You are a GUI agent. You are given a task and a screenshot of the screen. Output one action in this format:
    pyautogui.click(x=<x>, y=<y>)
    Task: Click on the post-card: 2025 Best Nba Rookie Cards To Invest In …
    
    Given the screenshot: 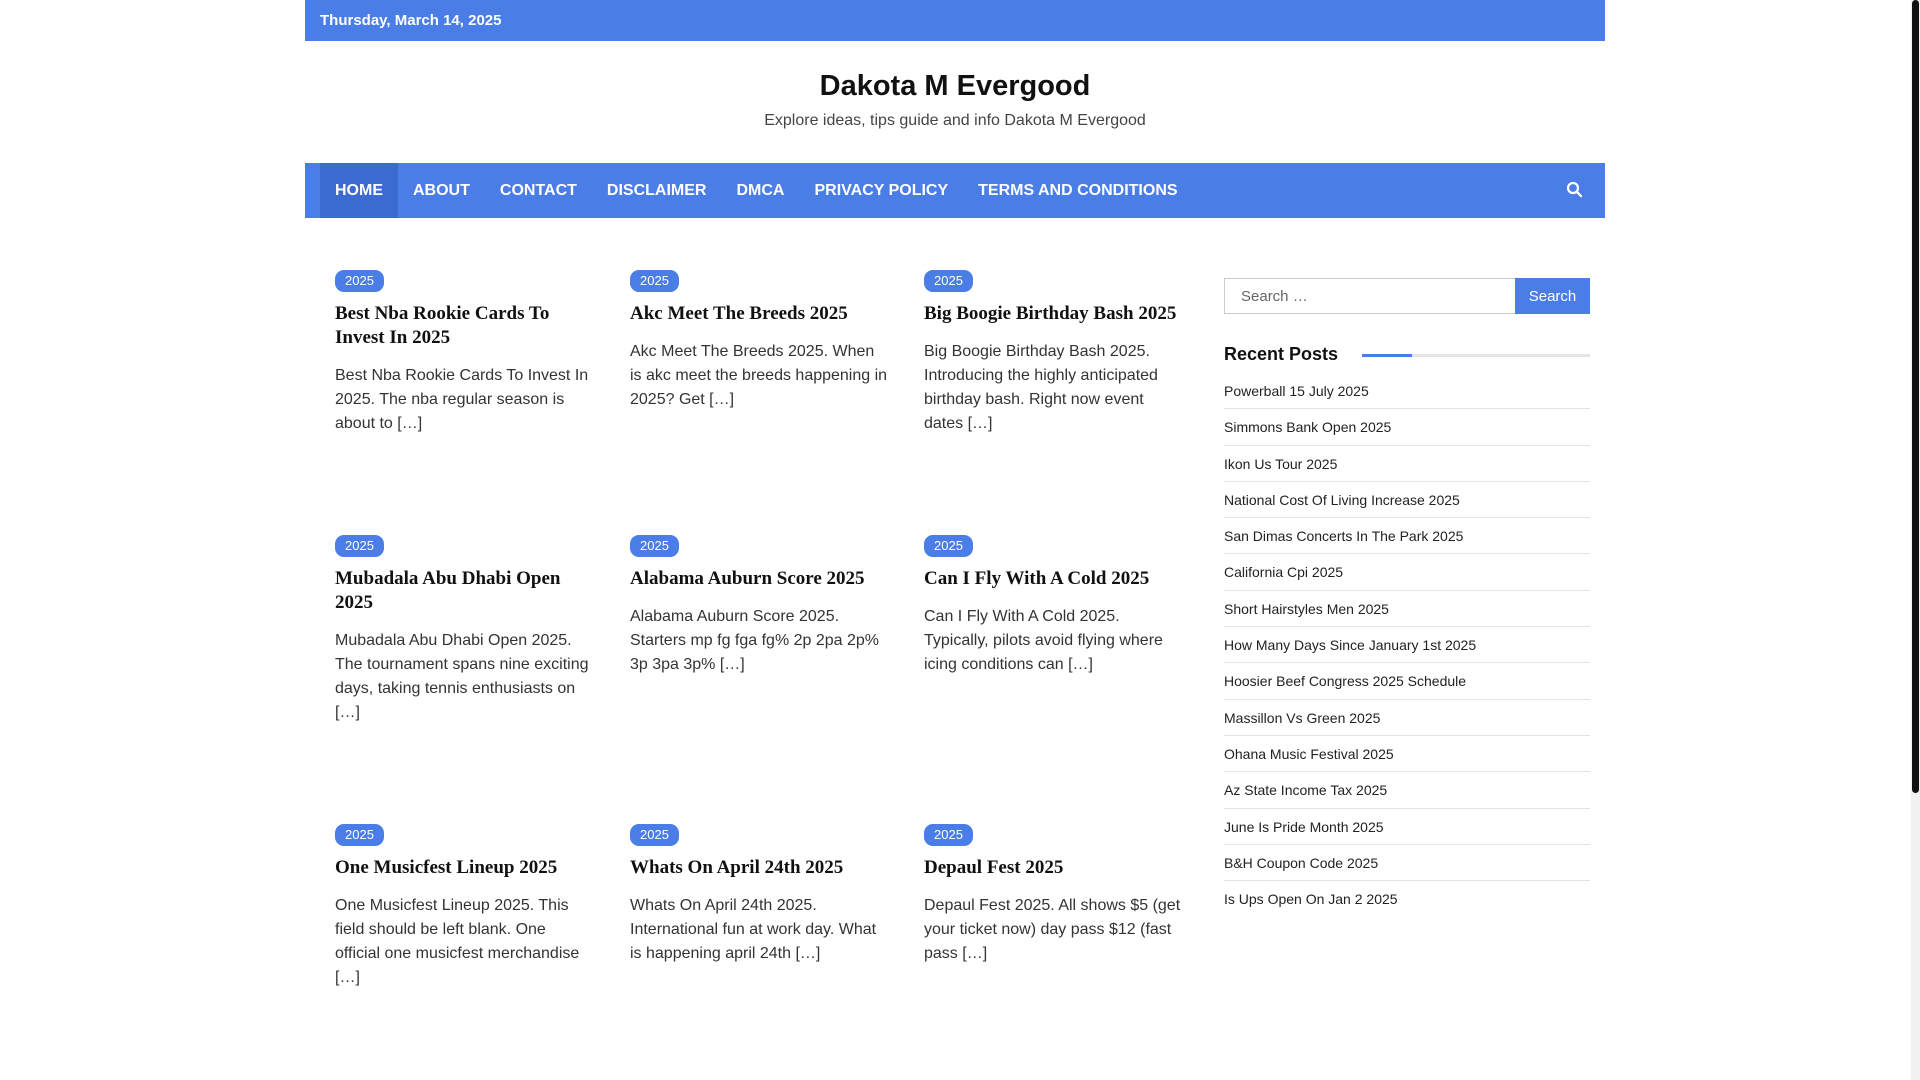 What is the action you would take?
    pyautogui.click(x=465, y=353)
    